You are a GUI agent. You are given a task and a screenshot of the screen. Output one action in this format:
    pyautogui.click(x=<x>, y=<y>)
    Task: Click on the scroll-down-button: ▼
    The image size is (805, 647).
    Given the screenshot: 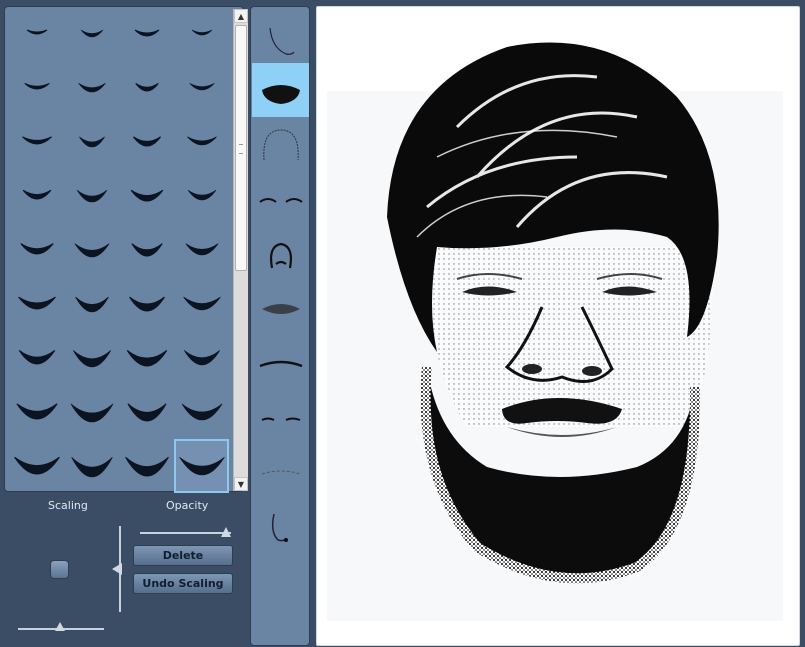 What is the action you would take?
    pyautogui.click(x=241, y=484)
    